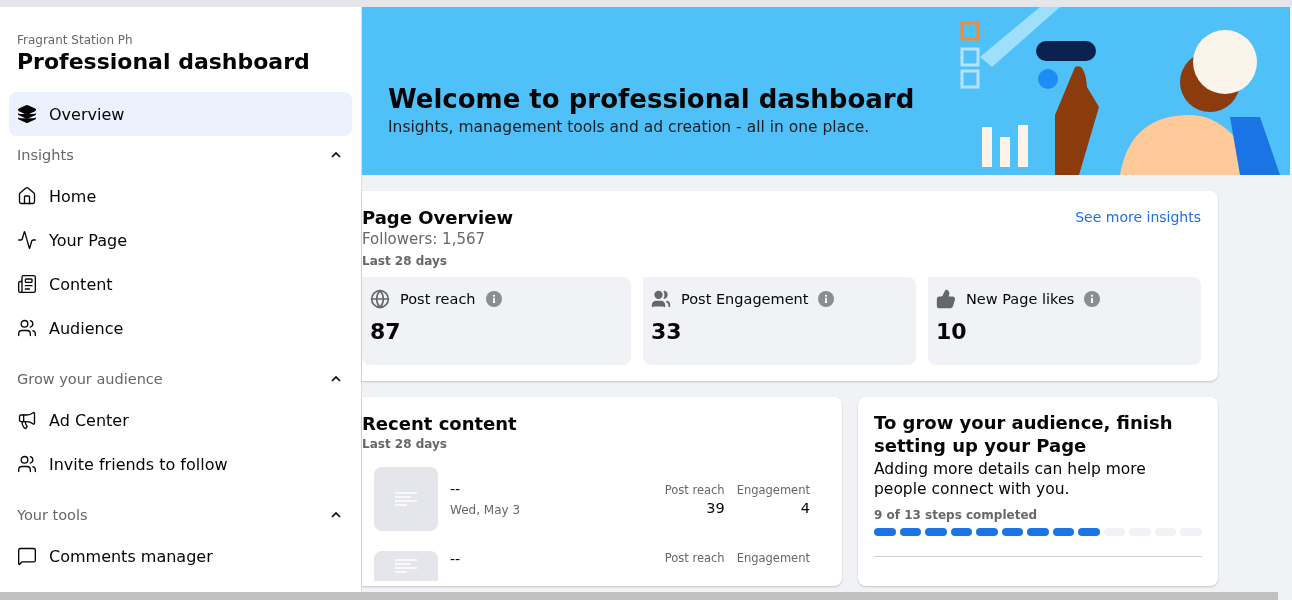 This screenshot has height=600, width=1292. What do you see at coordinates (952, 331) in the screenshot?
I see `stat-value: 10` at bounding box center [952, 331].